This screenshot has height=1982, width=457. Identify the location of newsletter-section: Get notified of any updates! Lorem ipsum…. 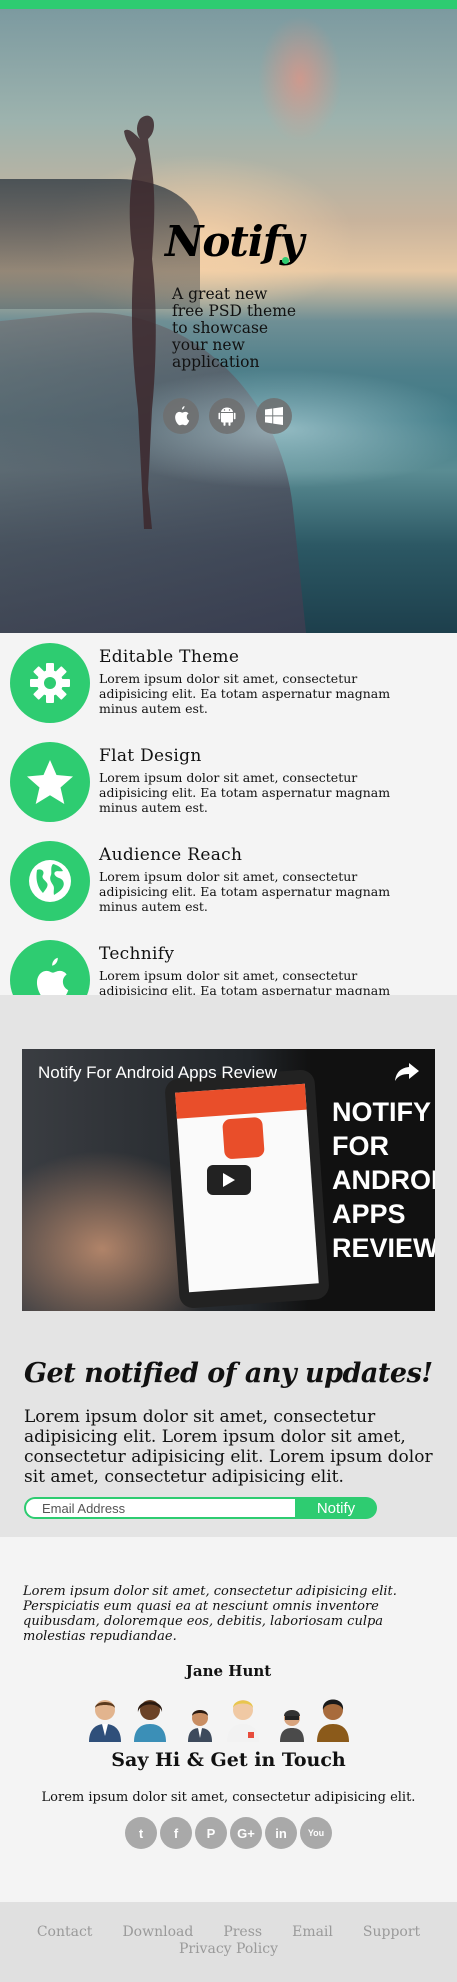
(228, 1428).